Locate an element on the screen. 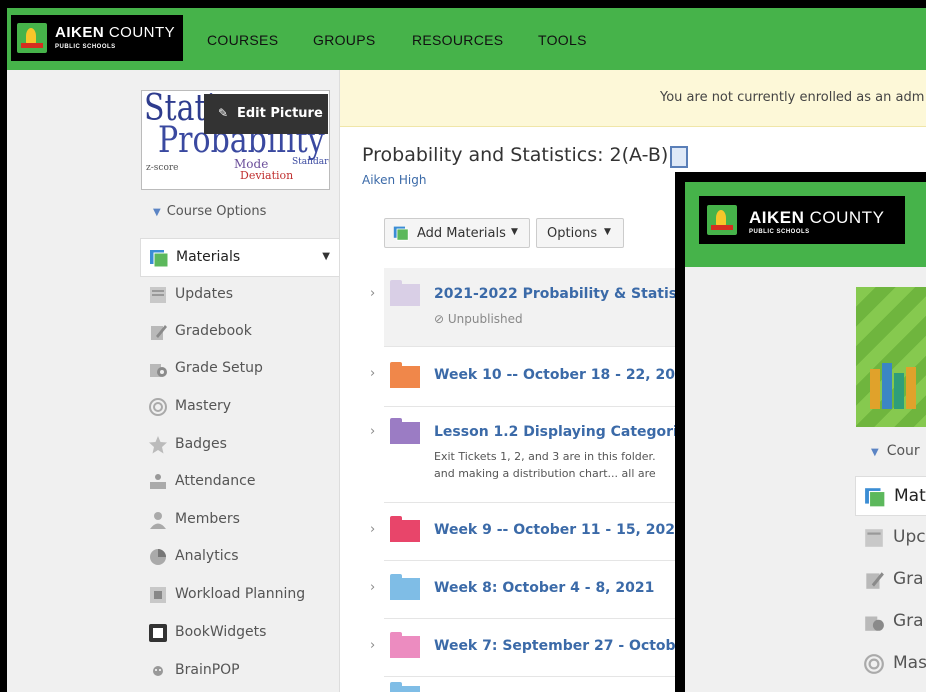  sidebar-item-label: Materials is located at coordinates (208, 257).